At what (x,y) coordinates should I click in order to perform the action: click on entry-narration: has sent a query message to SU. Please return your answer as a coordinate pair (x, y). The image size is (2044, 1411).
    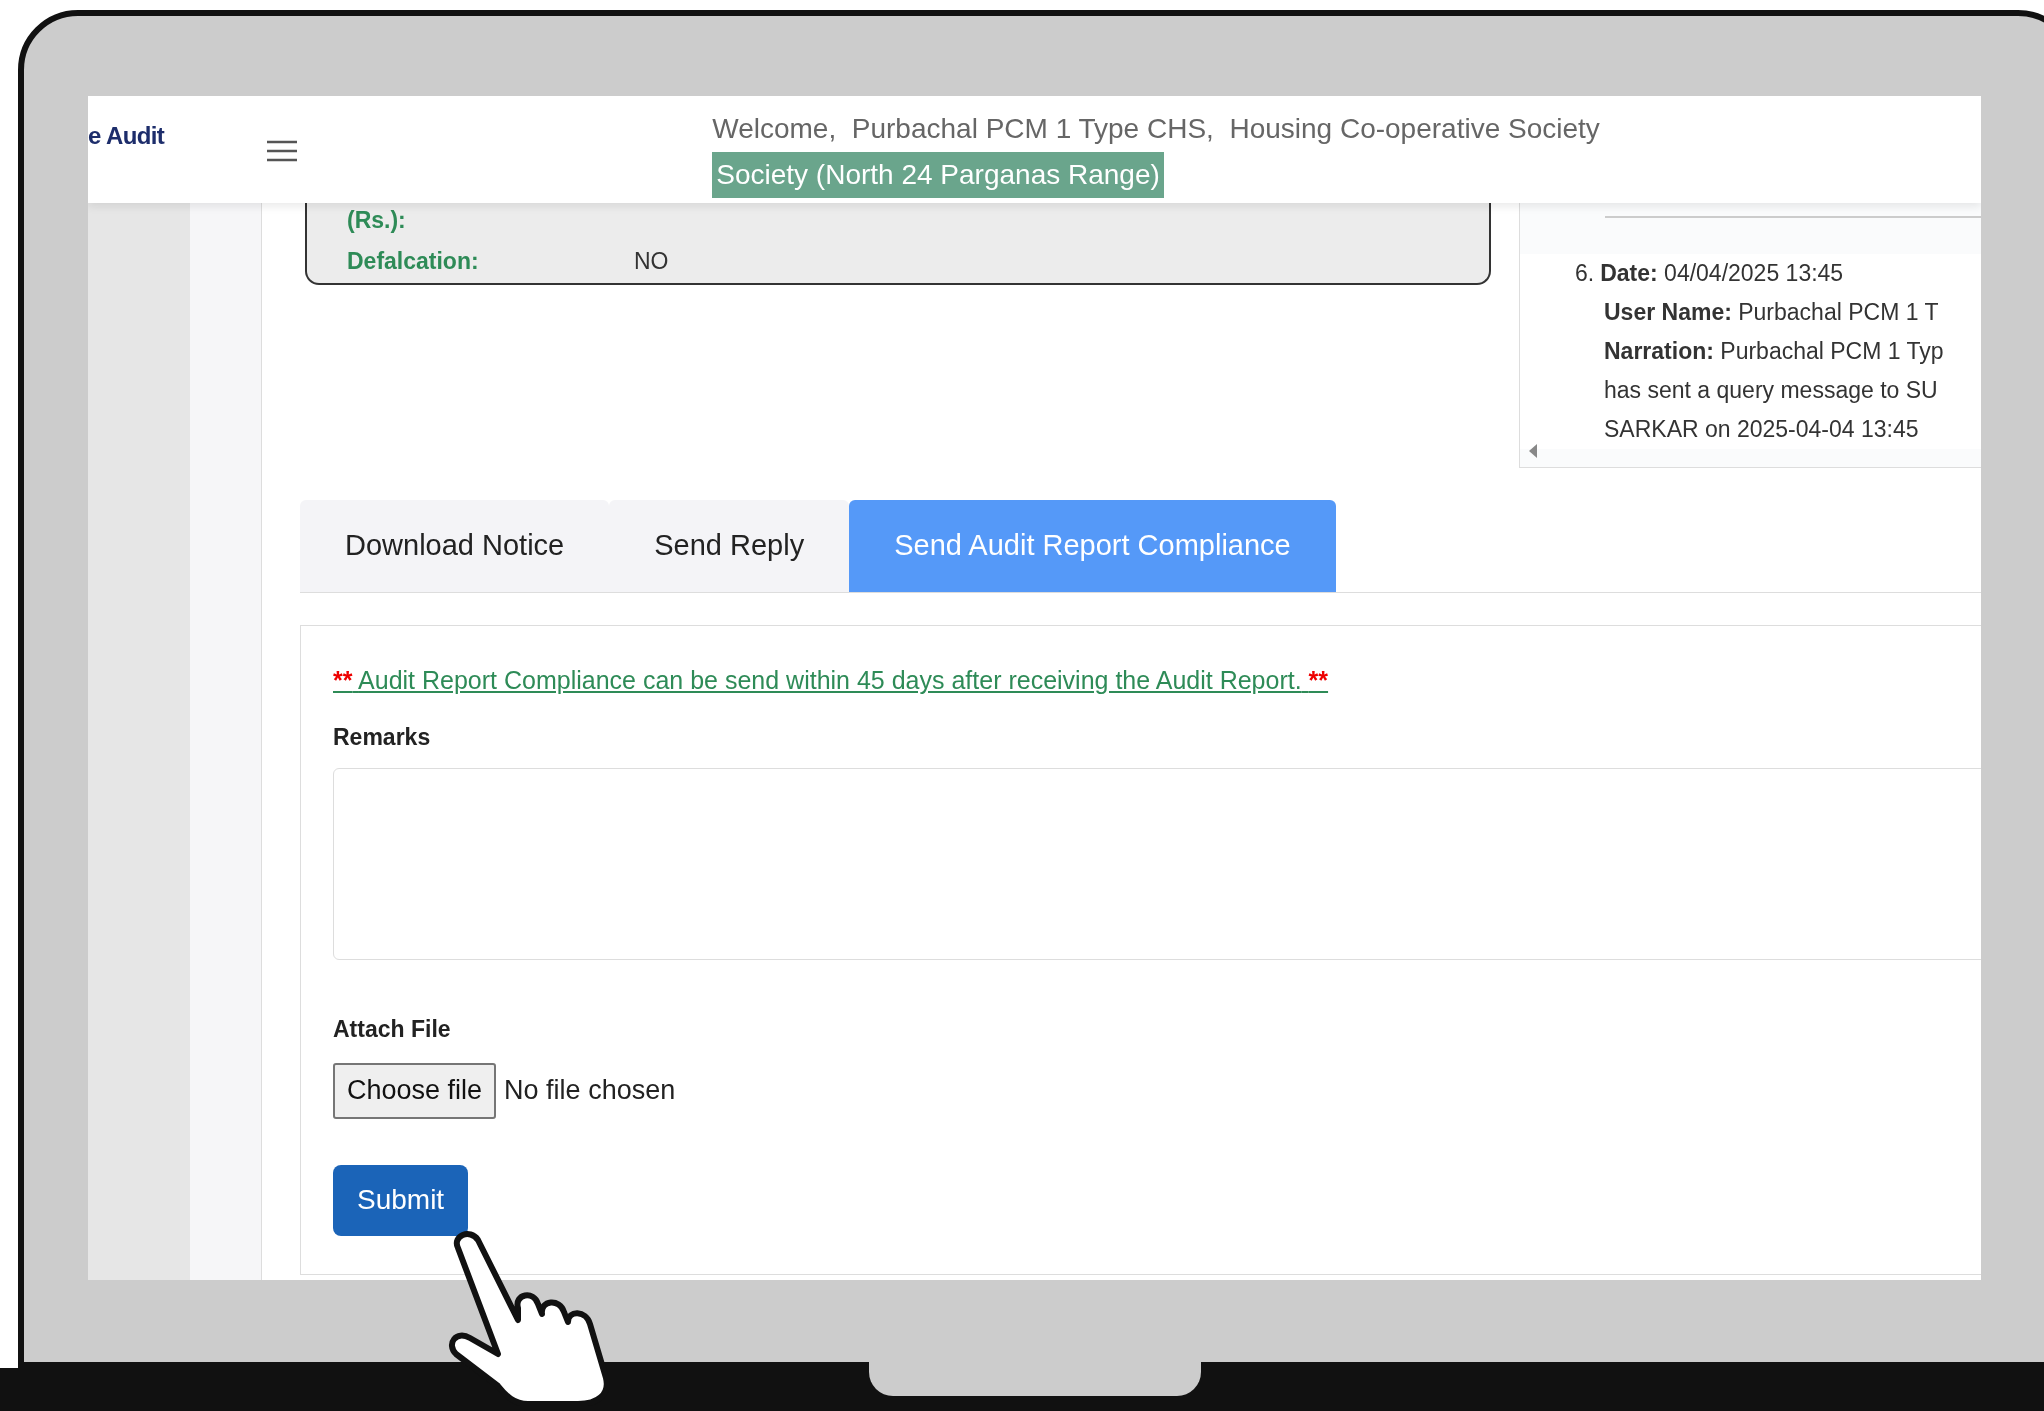
    Looking at the image, I should click on (1771, 390).